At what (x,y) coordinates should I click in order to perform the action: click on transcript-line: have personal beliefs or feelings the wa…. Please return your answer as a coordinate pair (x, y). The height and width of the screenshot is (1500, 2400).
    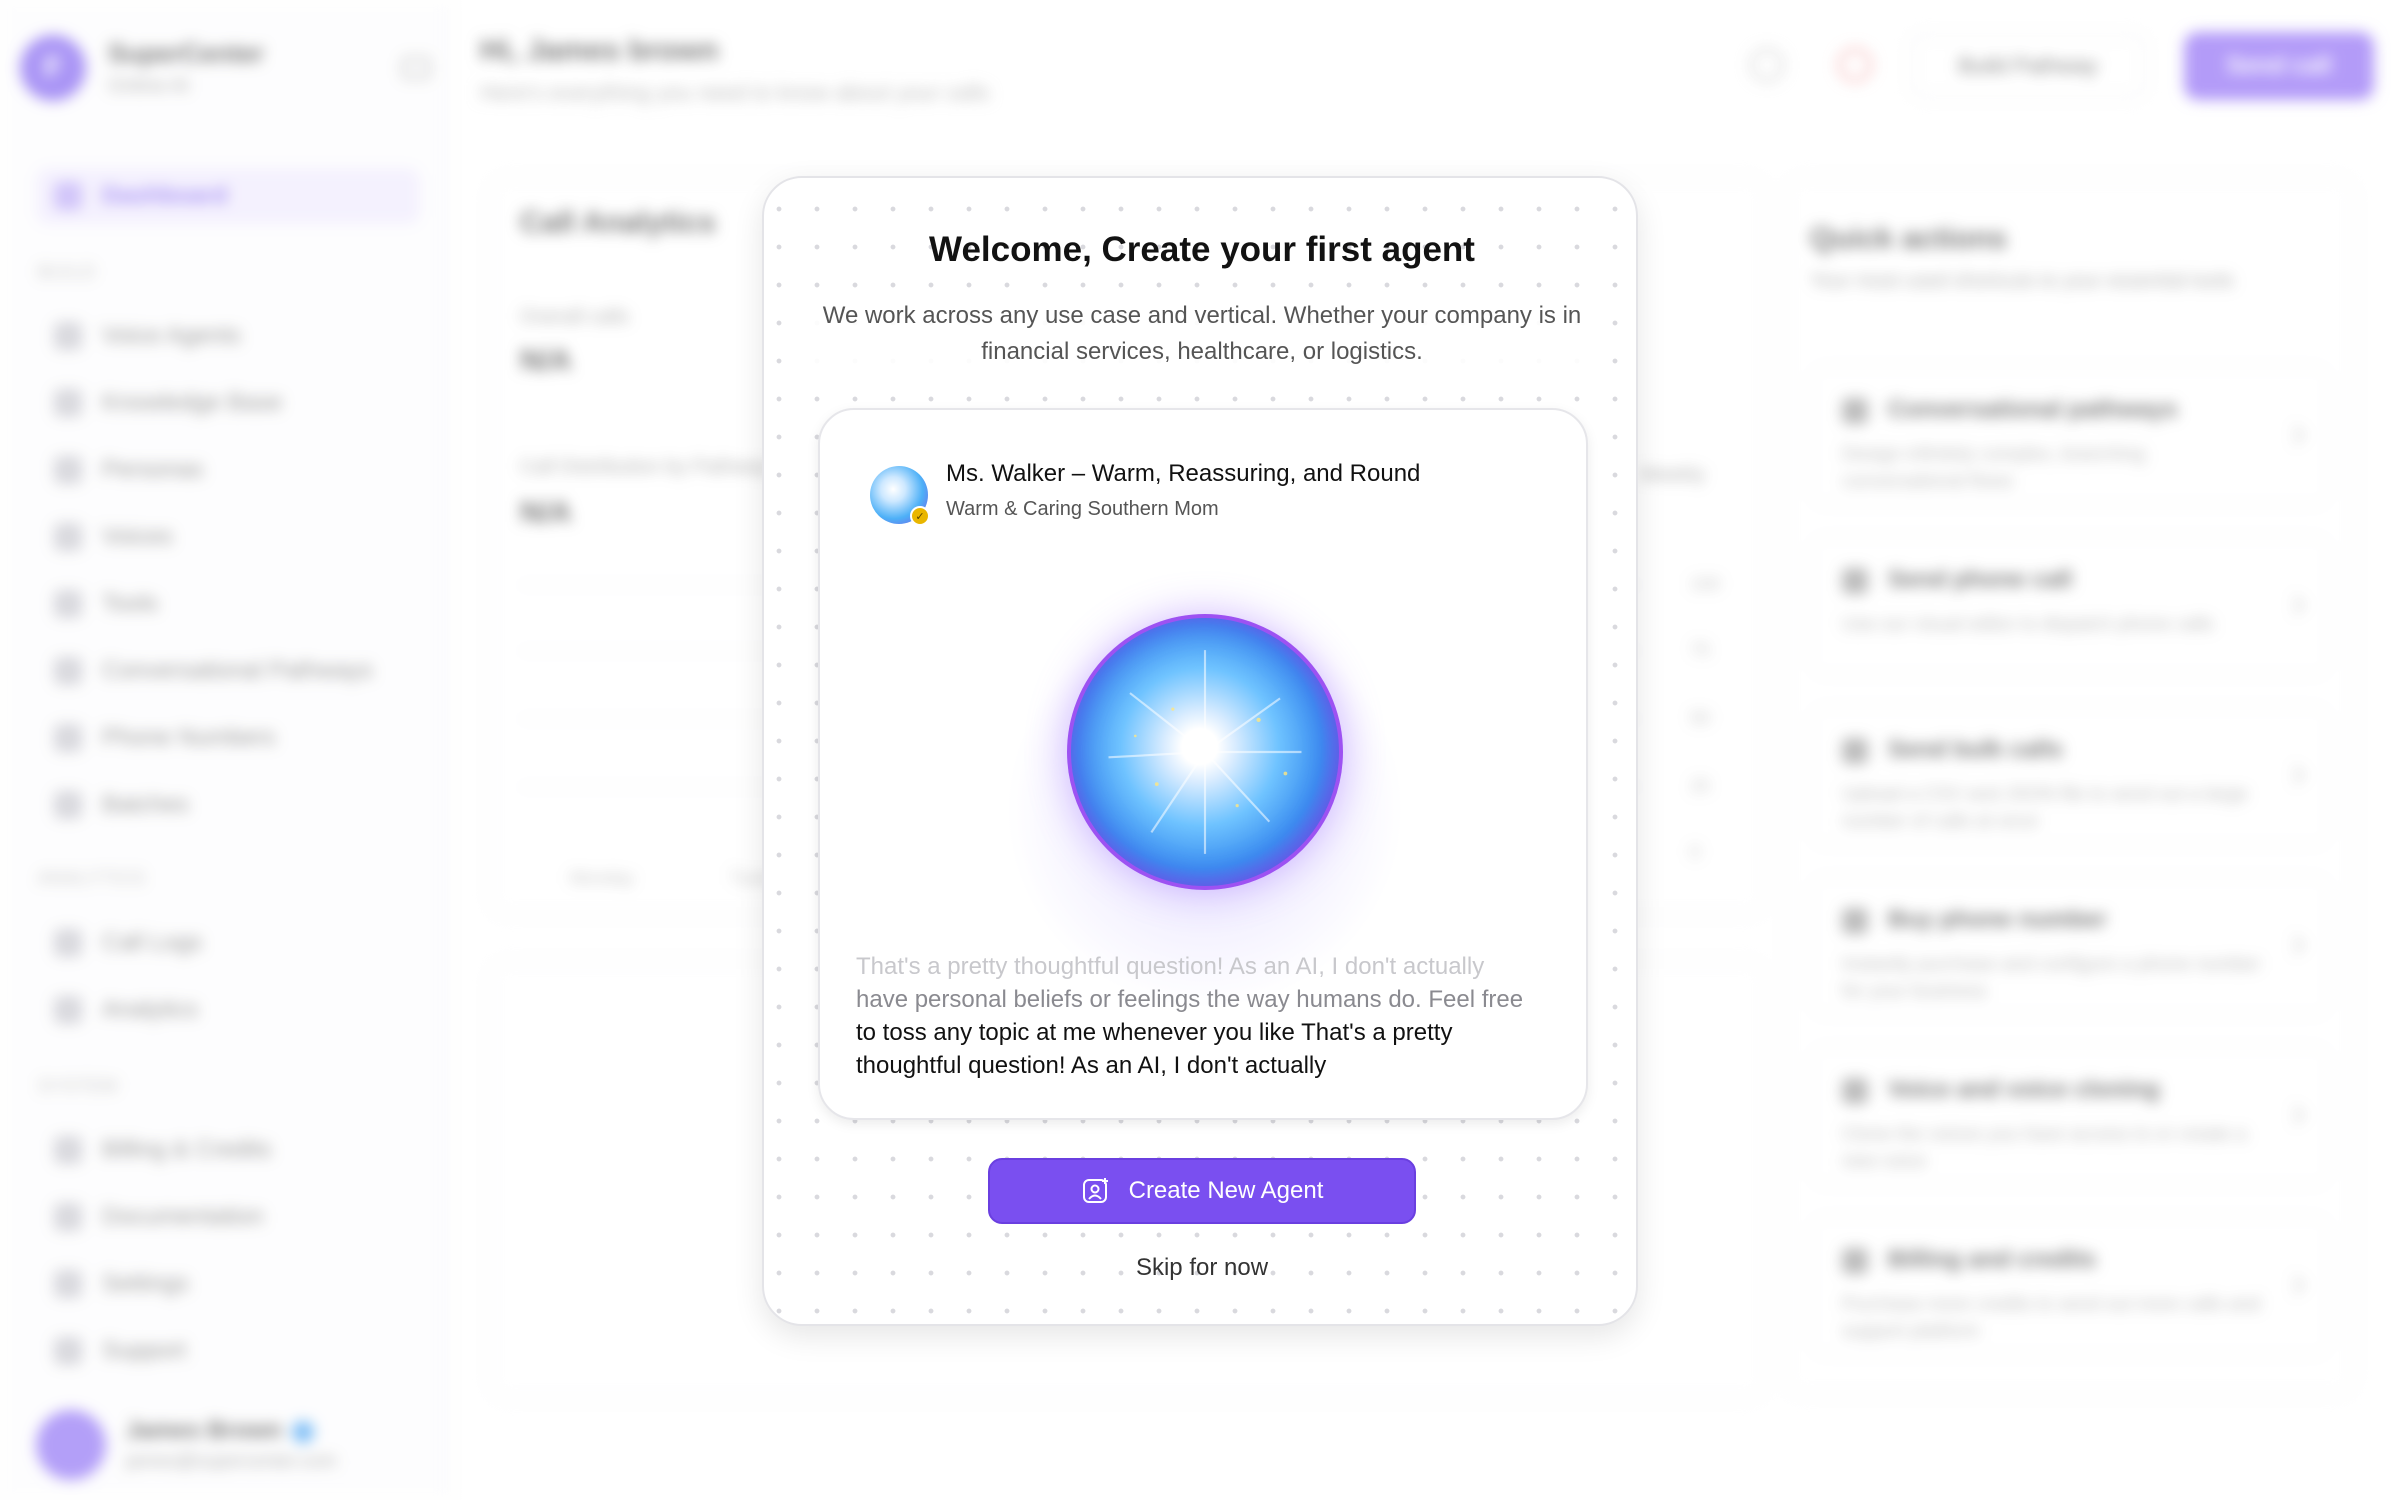
    Looking at the image, I should click on (1190, 999).